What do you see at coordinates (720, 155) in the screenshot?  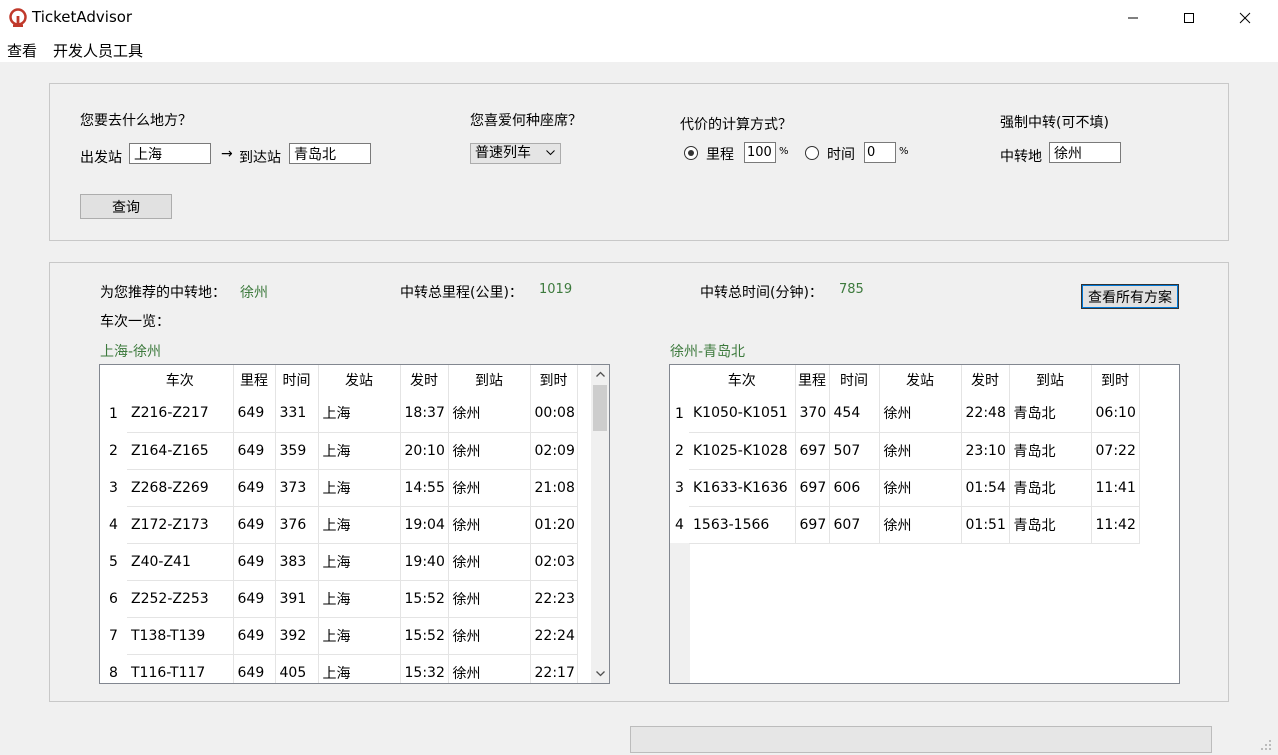 I see `mileage-label: 里程` at bounding box center [720, 155].